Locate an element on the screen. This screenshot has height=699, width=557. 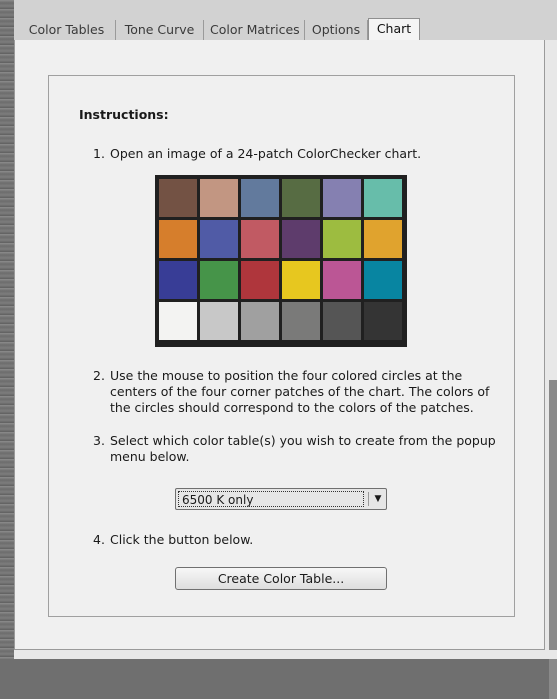
colorchecker-chart-image is located at coordinates (281, 261).